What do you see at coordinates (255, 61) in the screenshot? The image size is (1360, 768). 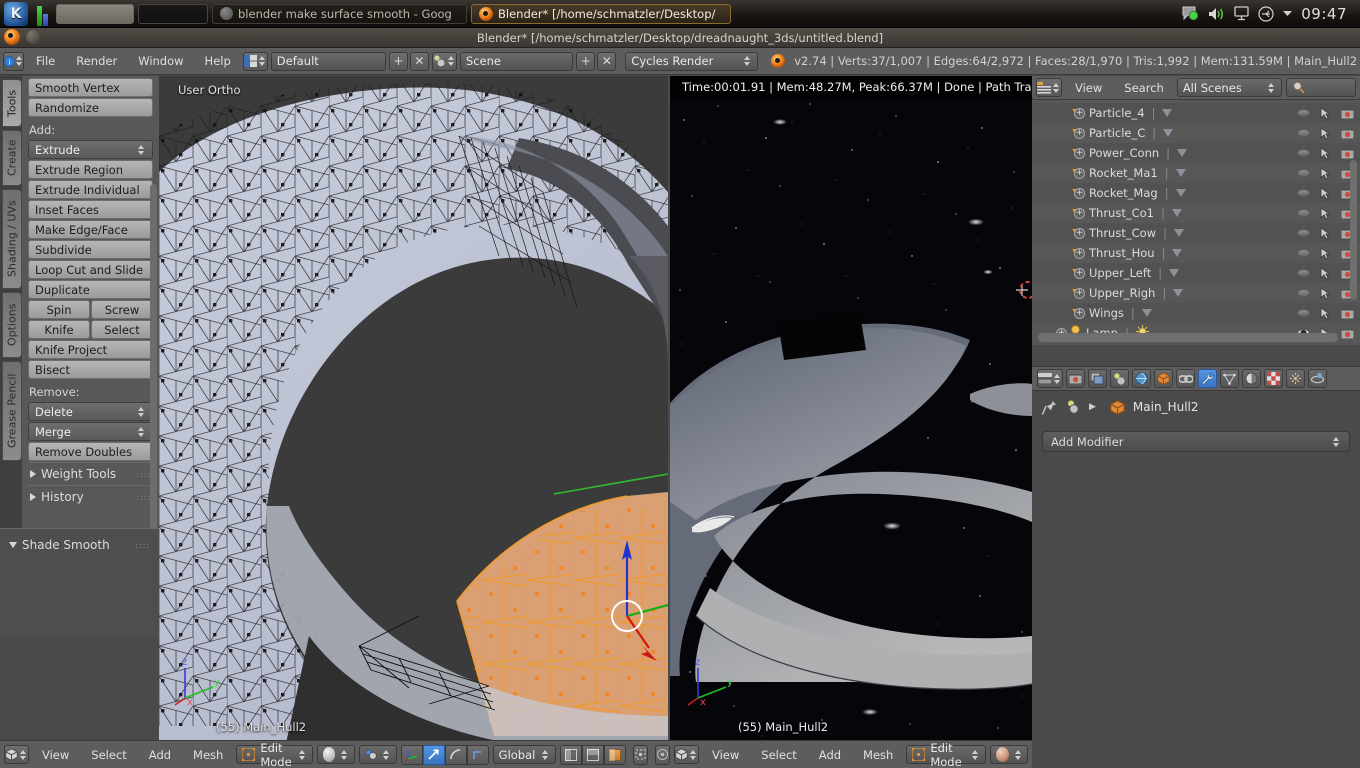 I see `screen-layout-icon-button` at bounding box center [255, 61].